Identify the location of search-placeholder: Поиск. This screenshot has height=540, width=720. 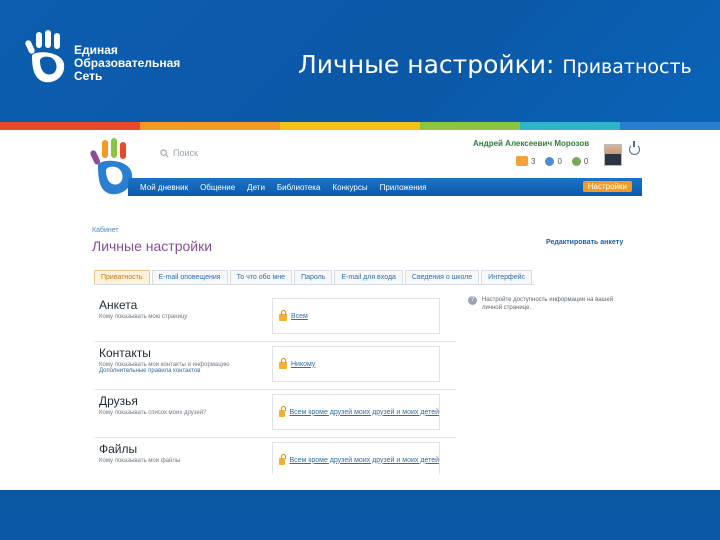
(185, 153).